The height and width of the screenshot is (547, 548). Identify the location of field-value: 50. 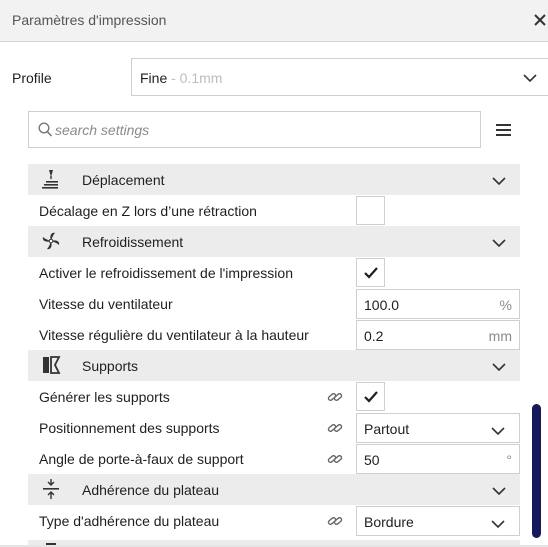
(372, 460).